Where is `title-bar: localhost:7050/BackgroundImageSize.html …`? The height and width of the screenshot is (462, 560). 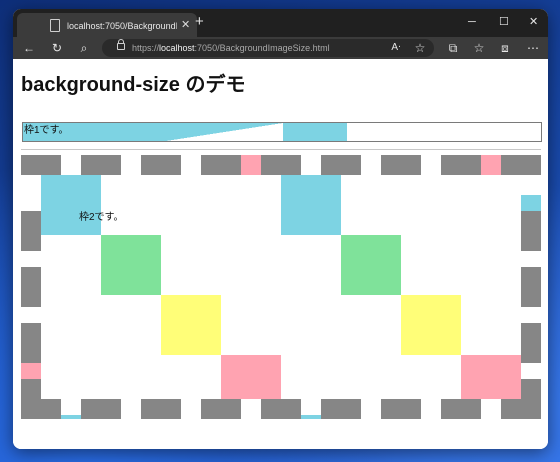
title-bar: localhost:7050/BackgroundImageSize.html … is located at coordinates (280, 23).